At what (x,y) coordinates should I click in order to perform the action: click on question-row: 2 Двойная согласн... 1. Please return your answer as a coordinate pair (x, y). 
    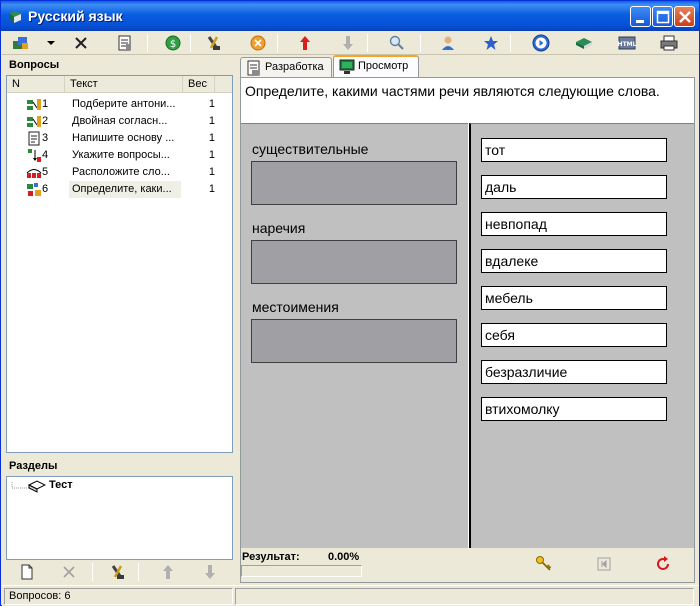
    Looking at the image, I should click on (119, 121).